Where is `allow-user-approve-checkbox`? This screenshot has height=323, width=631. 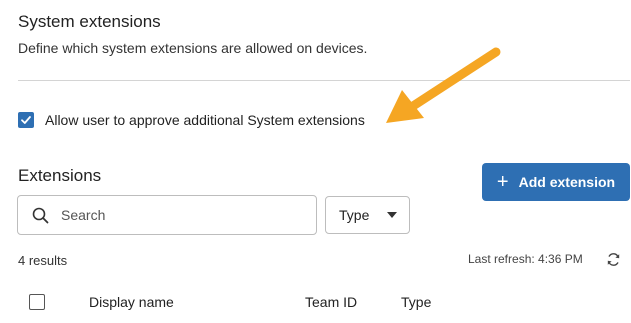 allow-user-approve-checkbox is located at coordinates (26, 120).